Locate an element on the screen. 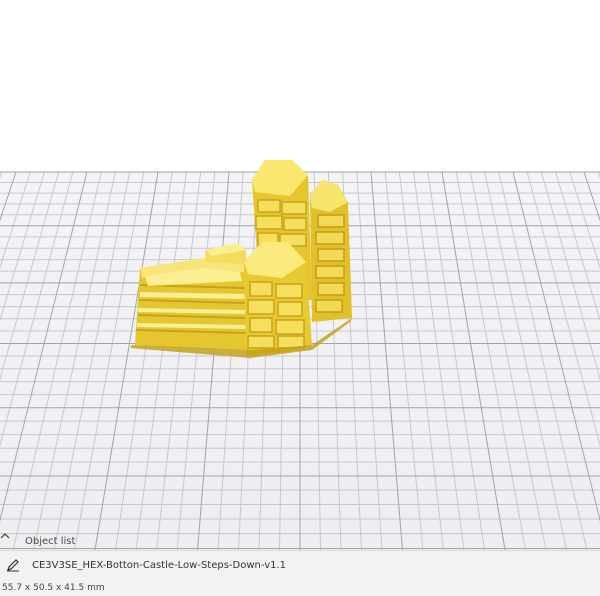 Image resolution: width=600 pixels, height=596 pixels. pencil-icon is located at coordinates (13, 565).